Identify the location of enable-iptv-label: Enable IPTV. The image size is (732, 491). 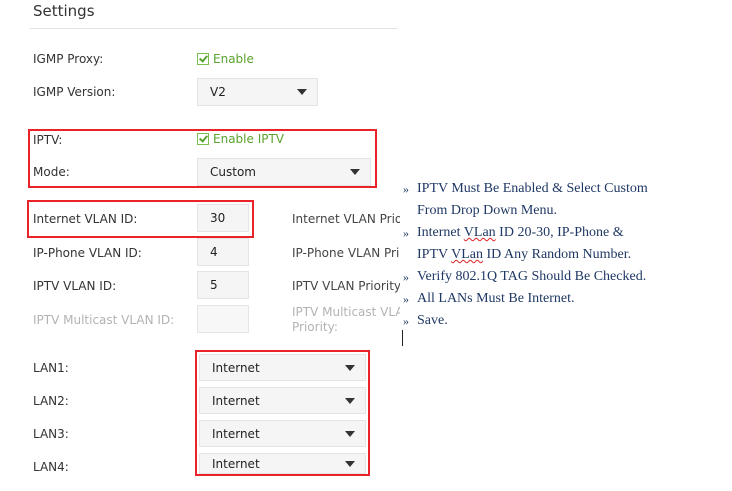
(249, 139).